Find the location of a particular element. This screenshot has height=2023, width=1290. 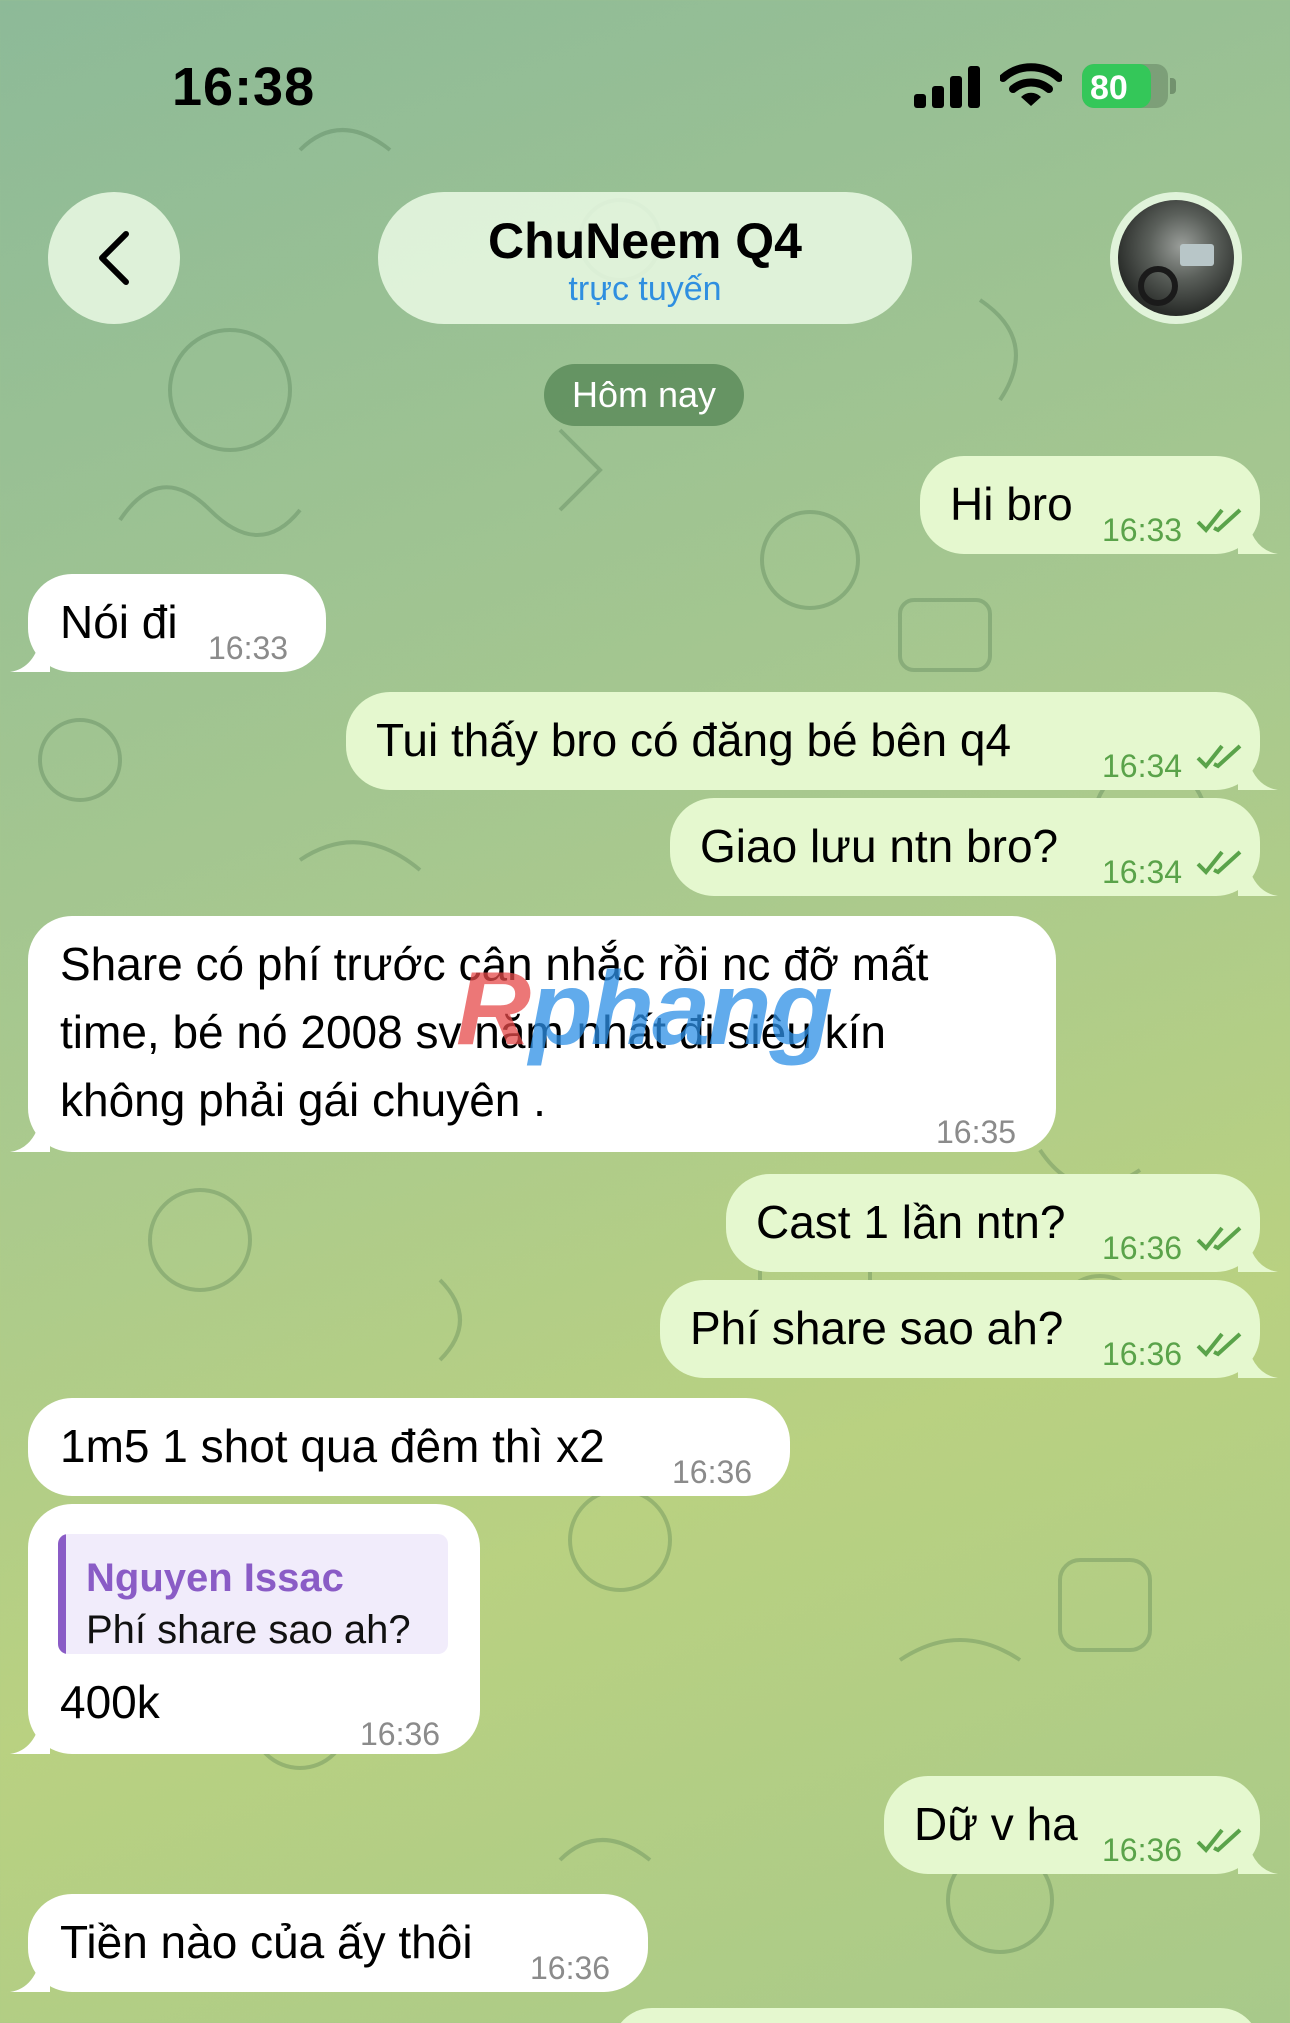

message-text: Dữ v ha is located at coordinates (996, 1824).